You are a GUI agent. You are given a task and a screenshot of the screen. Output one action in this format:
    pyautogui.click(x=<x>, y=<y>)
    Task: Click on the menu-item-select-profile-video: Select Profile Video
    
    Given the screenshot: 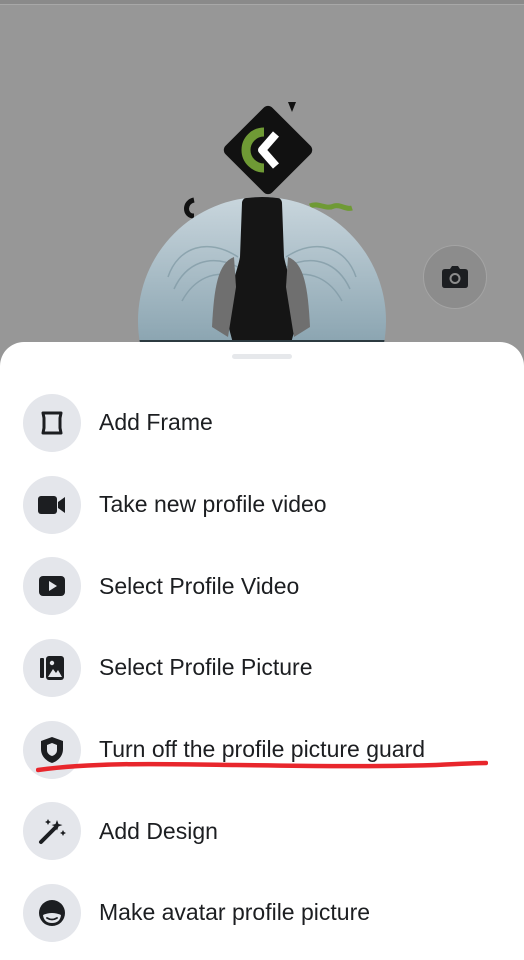 What is the action you would take?
    pyautogui.click(x=262, y=586)
    